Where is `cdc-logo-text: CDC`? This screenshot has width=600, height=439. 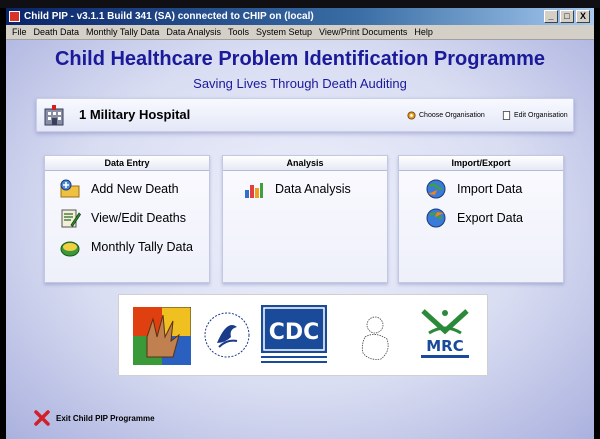 cdc-logo-text: CDC is located at coordinates (294, 332).